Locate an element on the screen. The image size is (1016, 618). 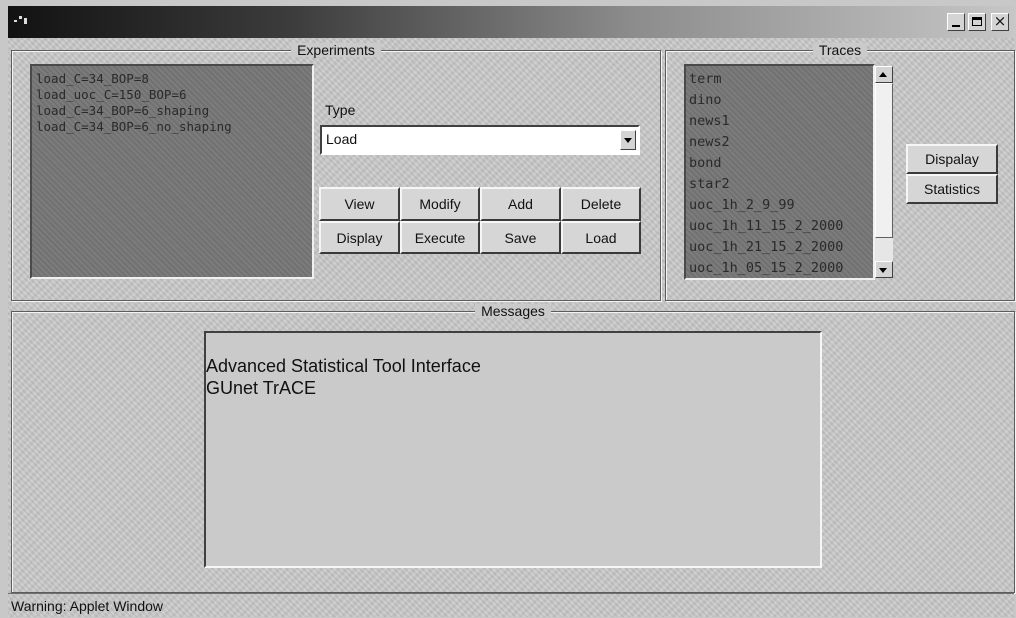
list-item: uoc_1h_05_15_2_2000 is located at coordinates (769, 268).